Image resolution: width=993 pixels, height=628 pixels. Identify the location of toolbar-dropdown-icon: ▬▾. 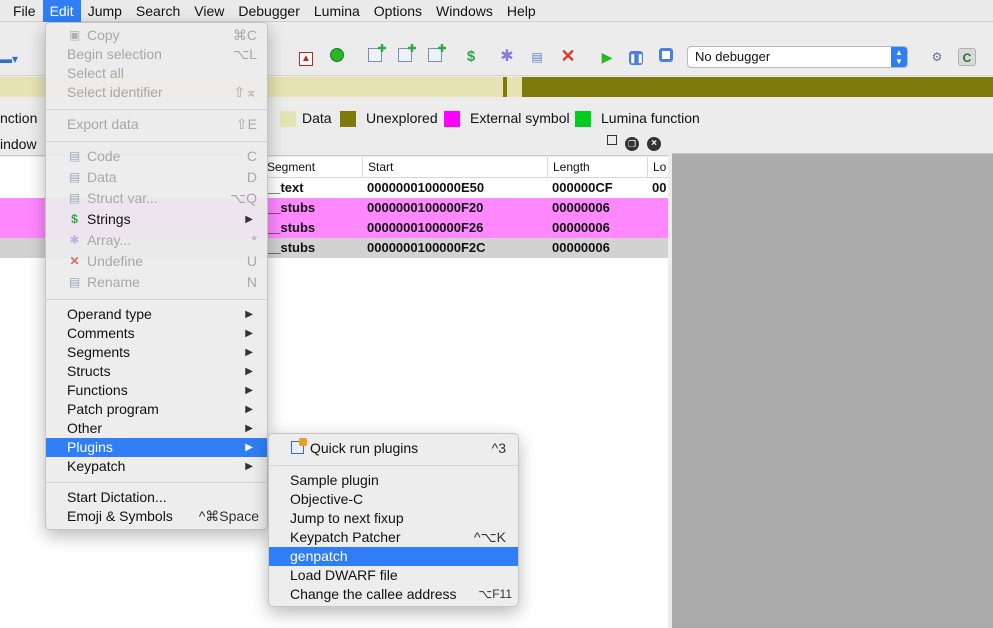
(9, 59).